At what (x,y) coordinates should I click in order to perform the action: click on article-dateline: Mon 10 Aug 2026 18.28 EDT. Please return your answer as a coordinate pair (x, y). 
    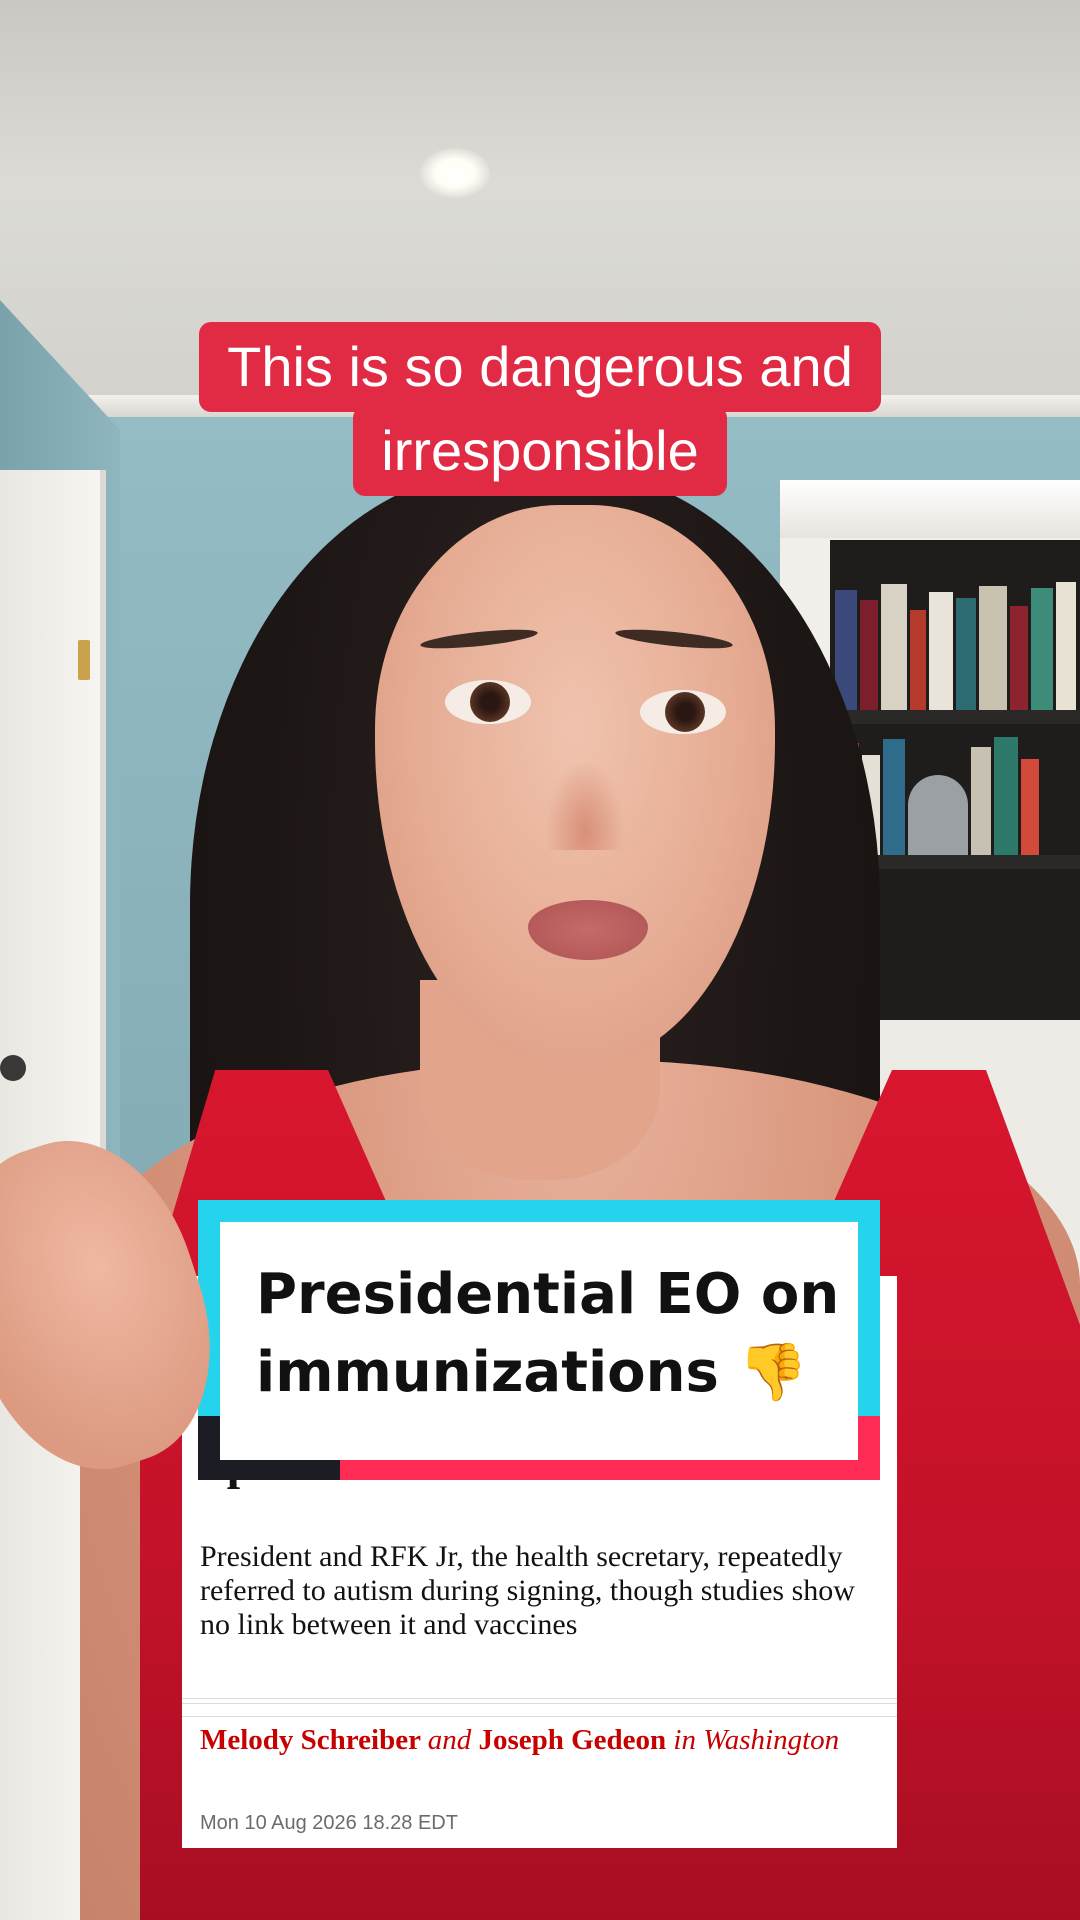
    Looking at the image, I should click on (329, 1823).